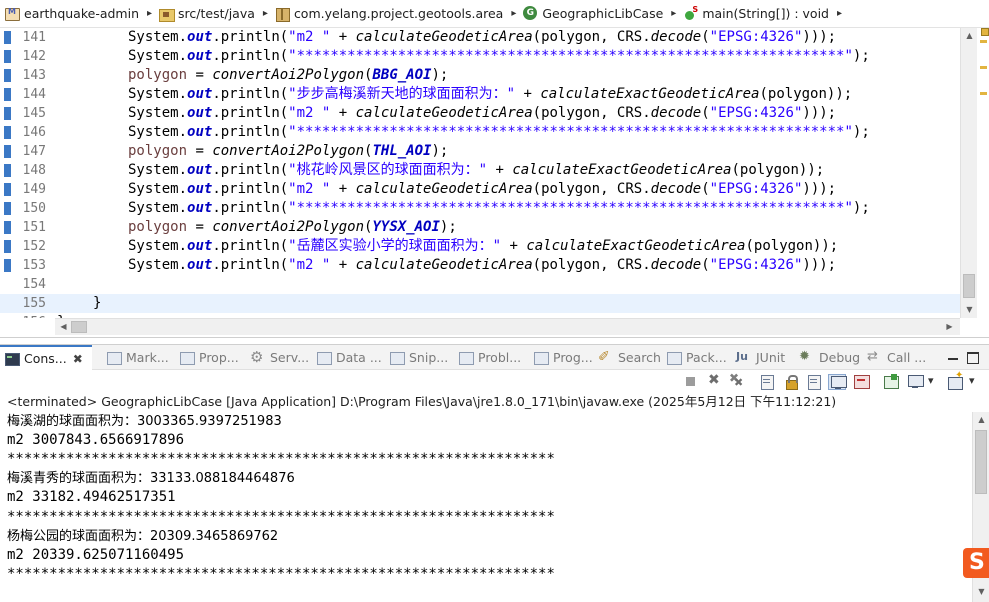 This screenshot has height=602, width=989. I want to click on code-text: polygon = convertAoi2Polygon(THL_AOI);, so click(288, 151).